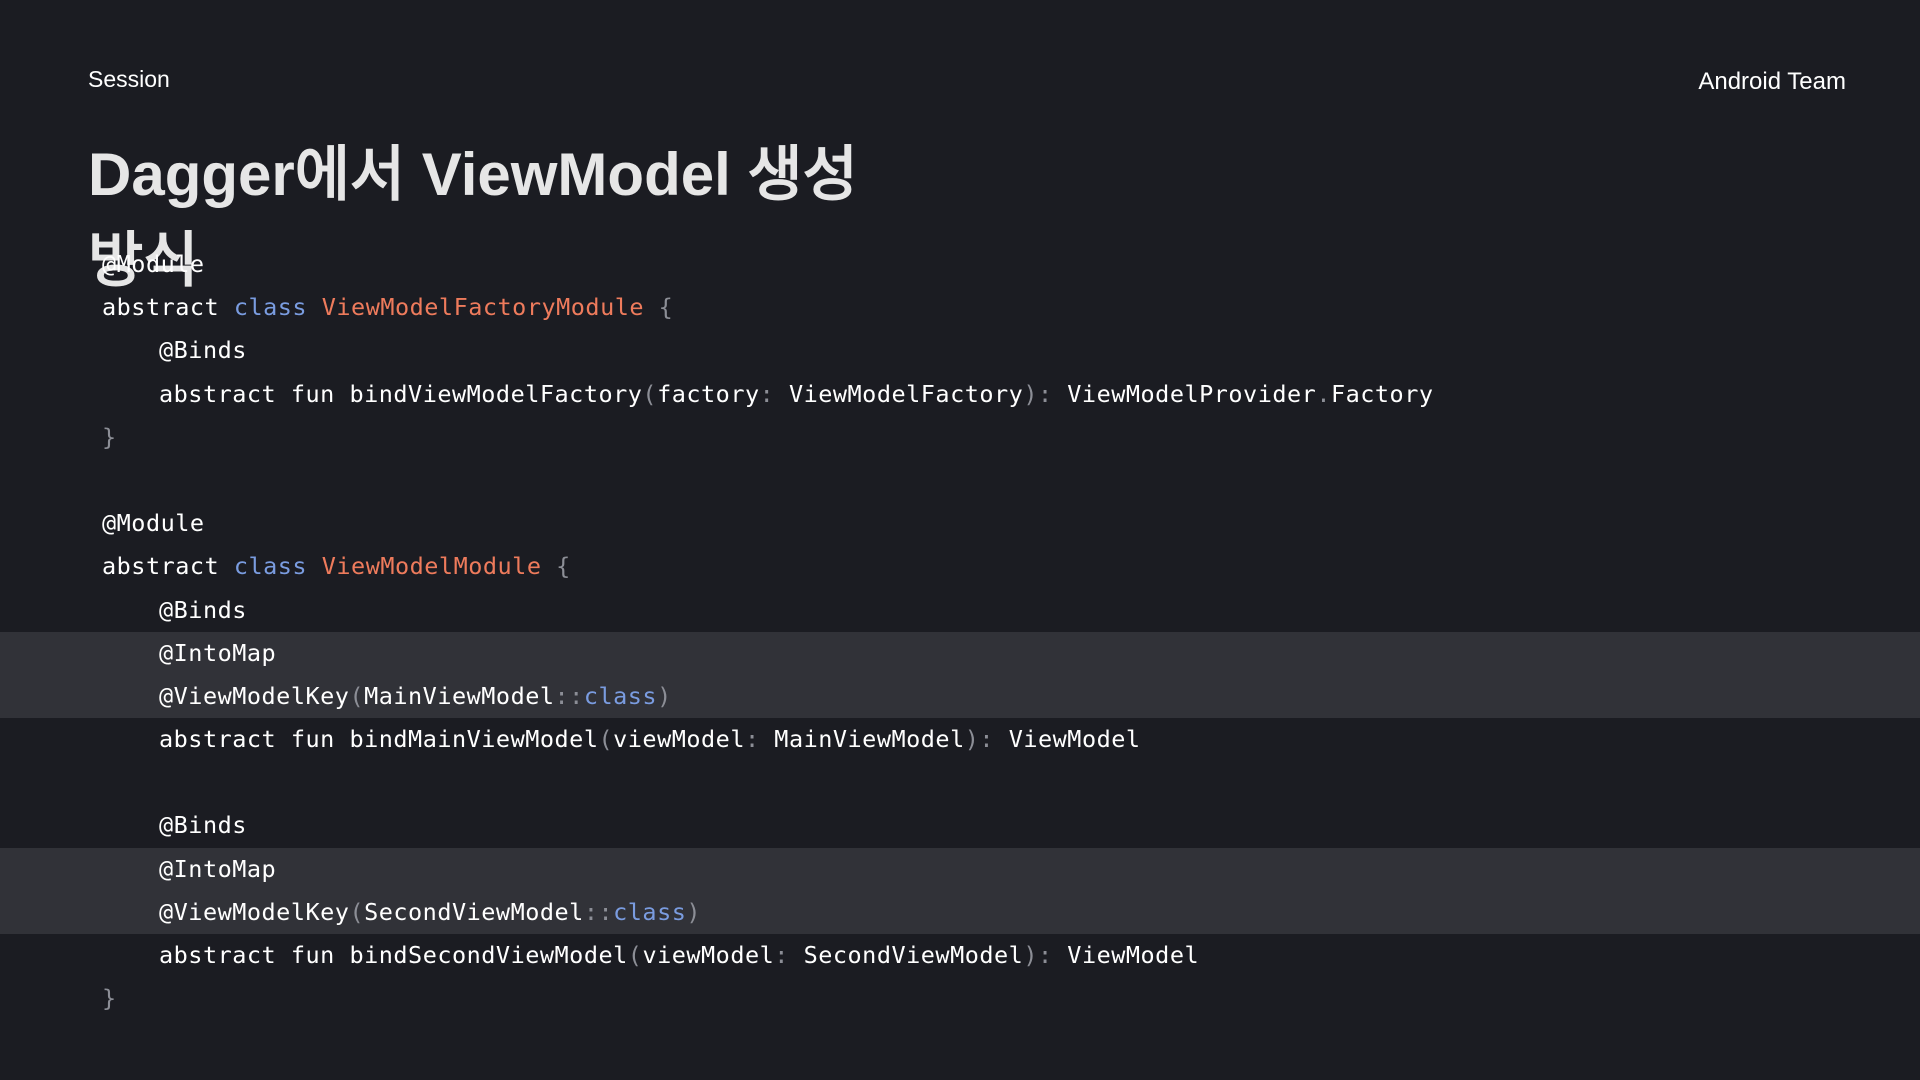 The image size is (1920, 1080). I want to click on function-name: bindViewModelFactory, so click(496, 393).